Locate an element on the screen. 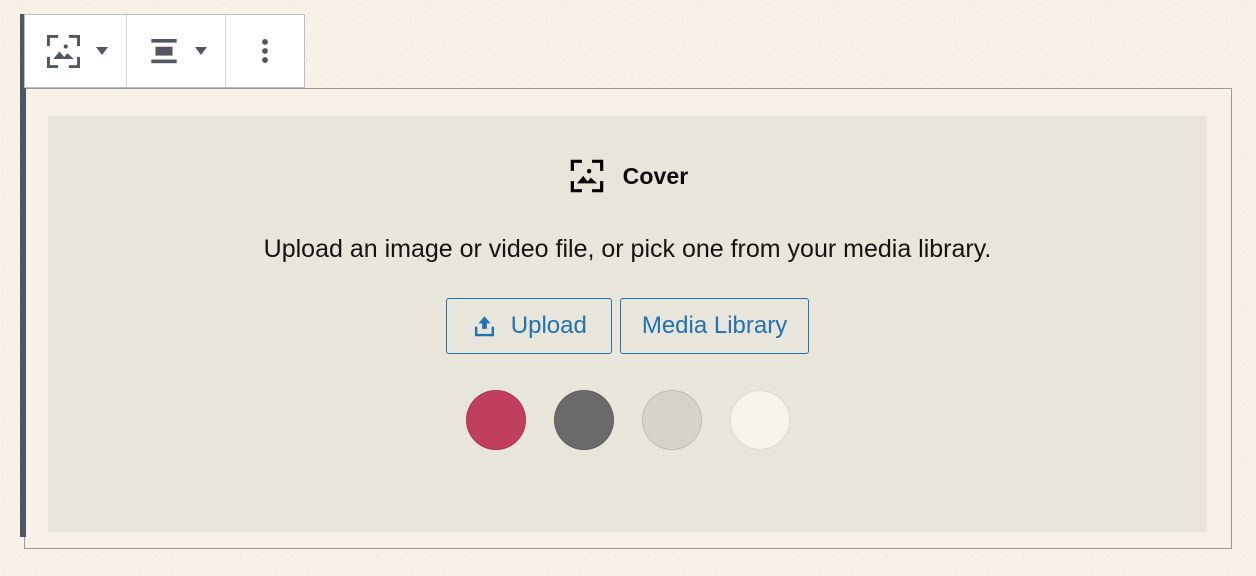 The image size is (1256, 576). color-swatch-dark-gray is located at coordinates (583, 420).